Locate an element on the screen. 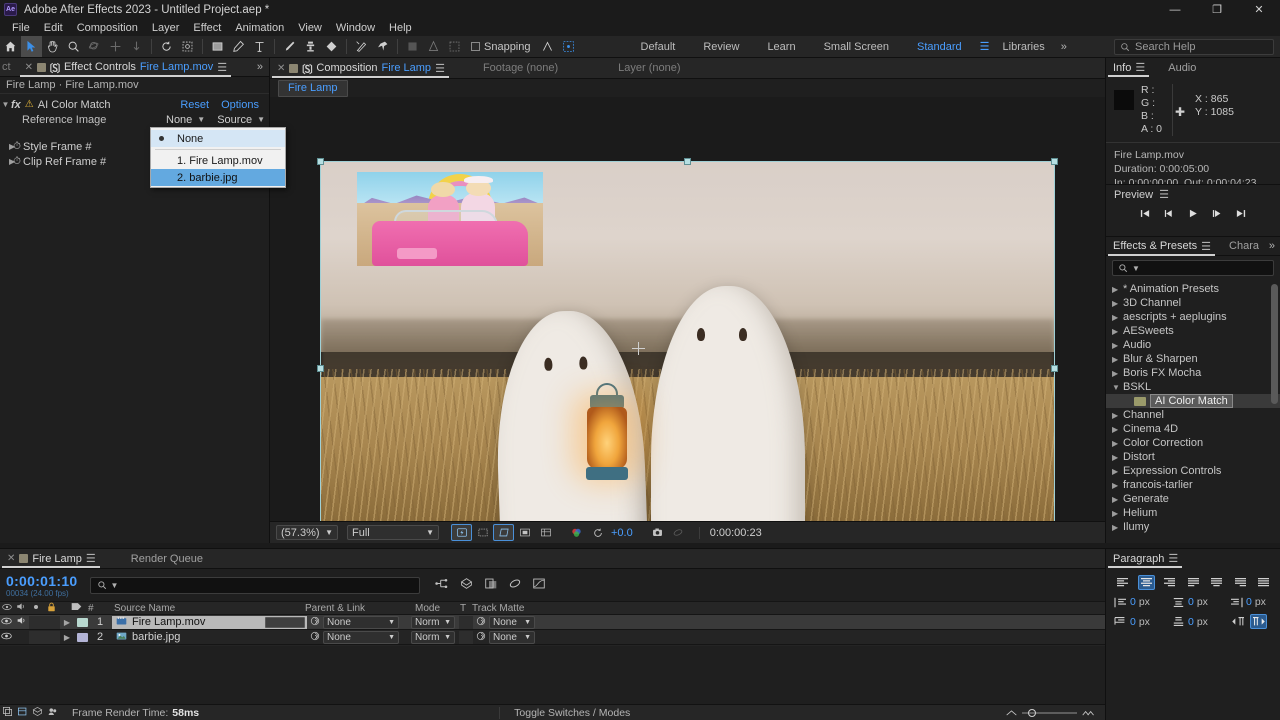 Image resolution: width=1280 pixels, height=720 pixels. tab-paragraph: Paragraph ☰ is located at coordinates (1145, 558).